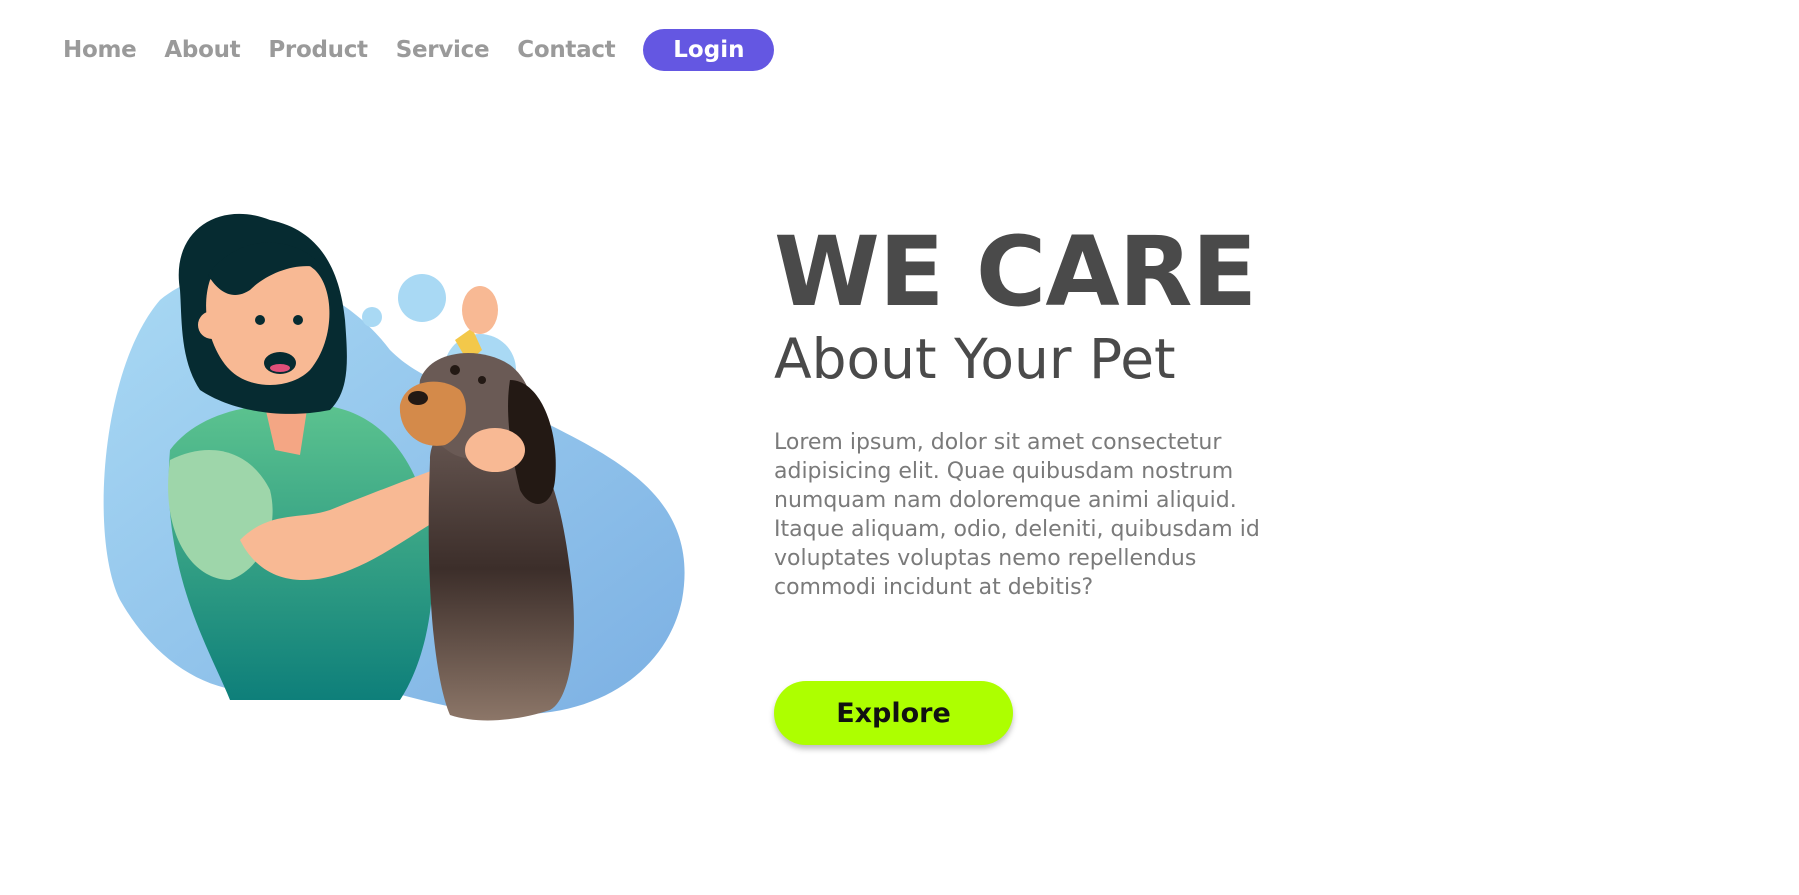 The image size is (1799, 895). I want to click on main-nav: Home About Product Service Contact Login, so click(419, 50).